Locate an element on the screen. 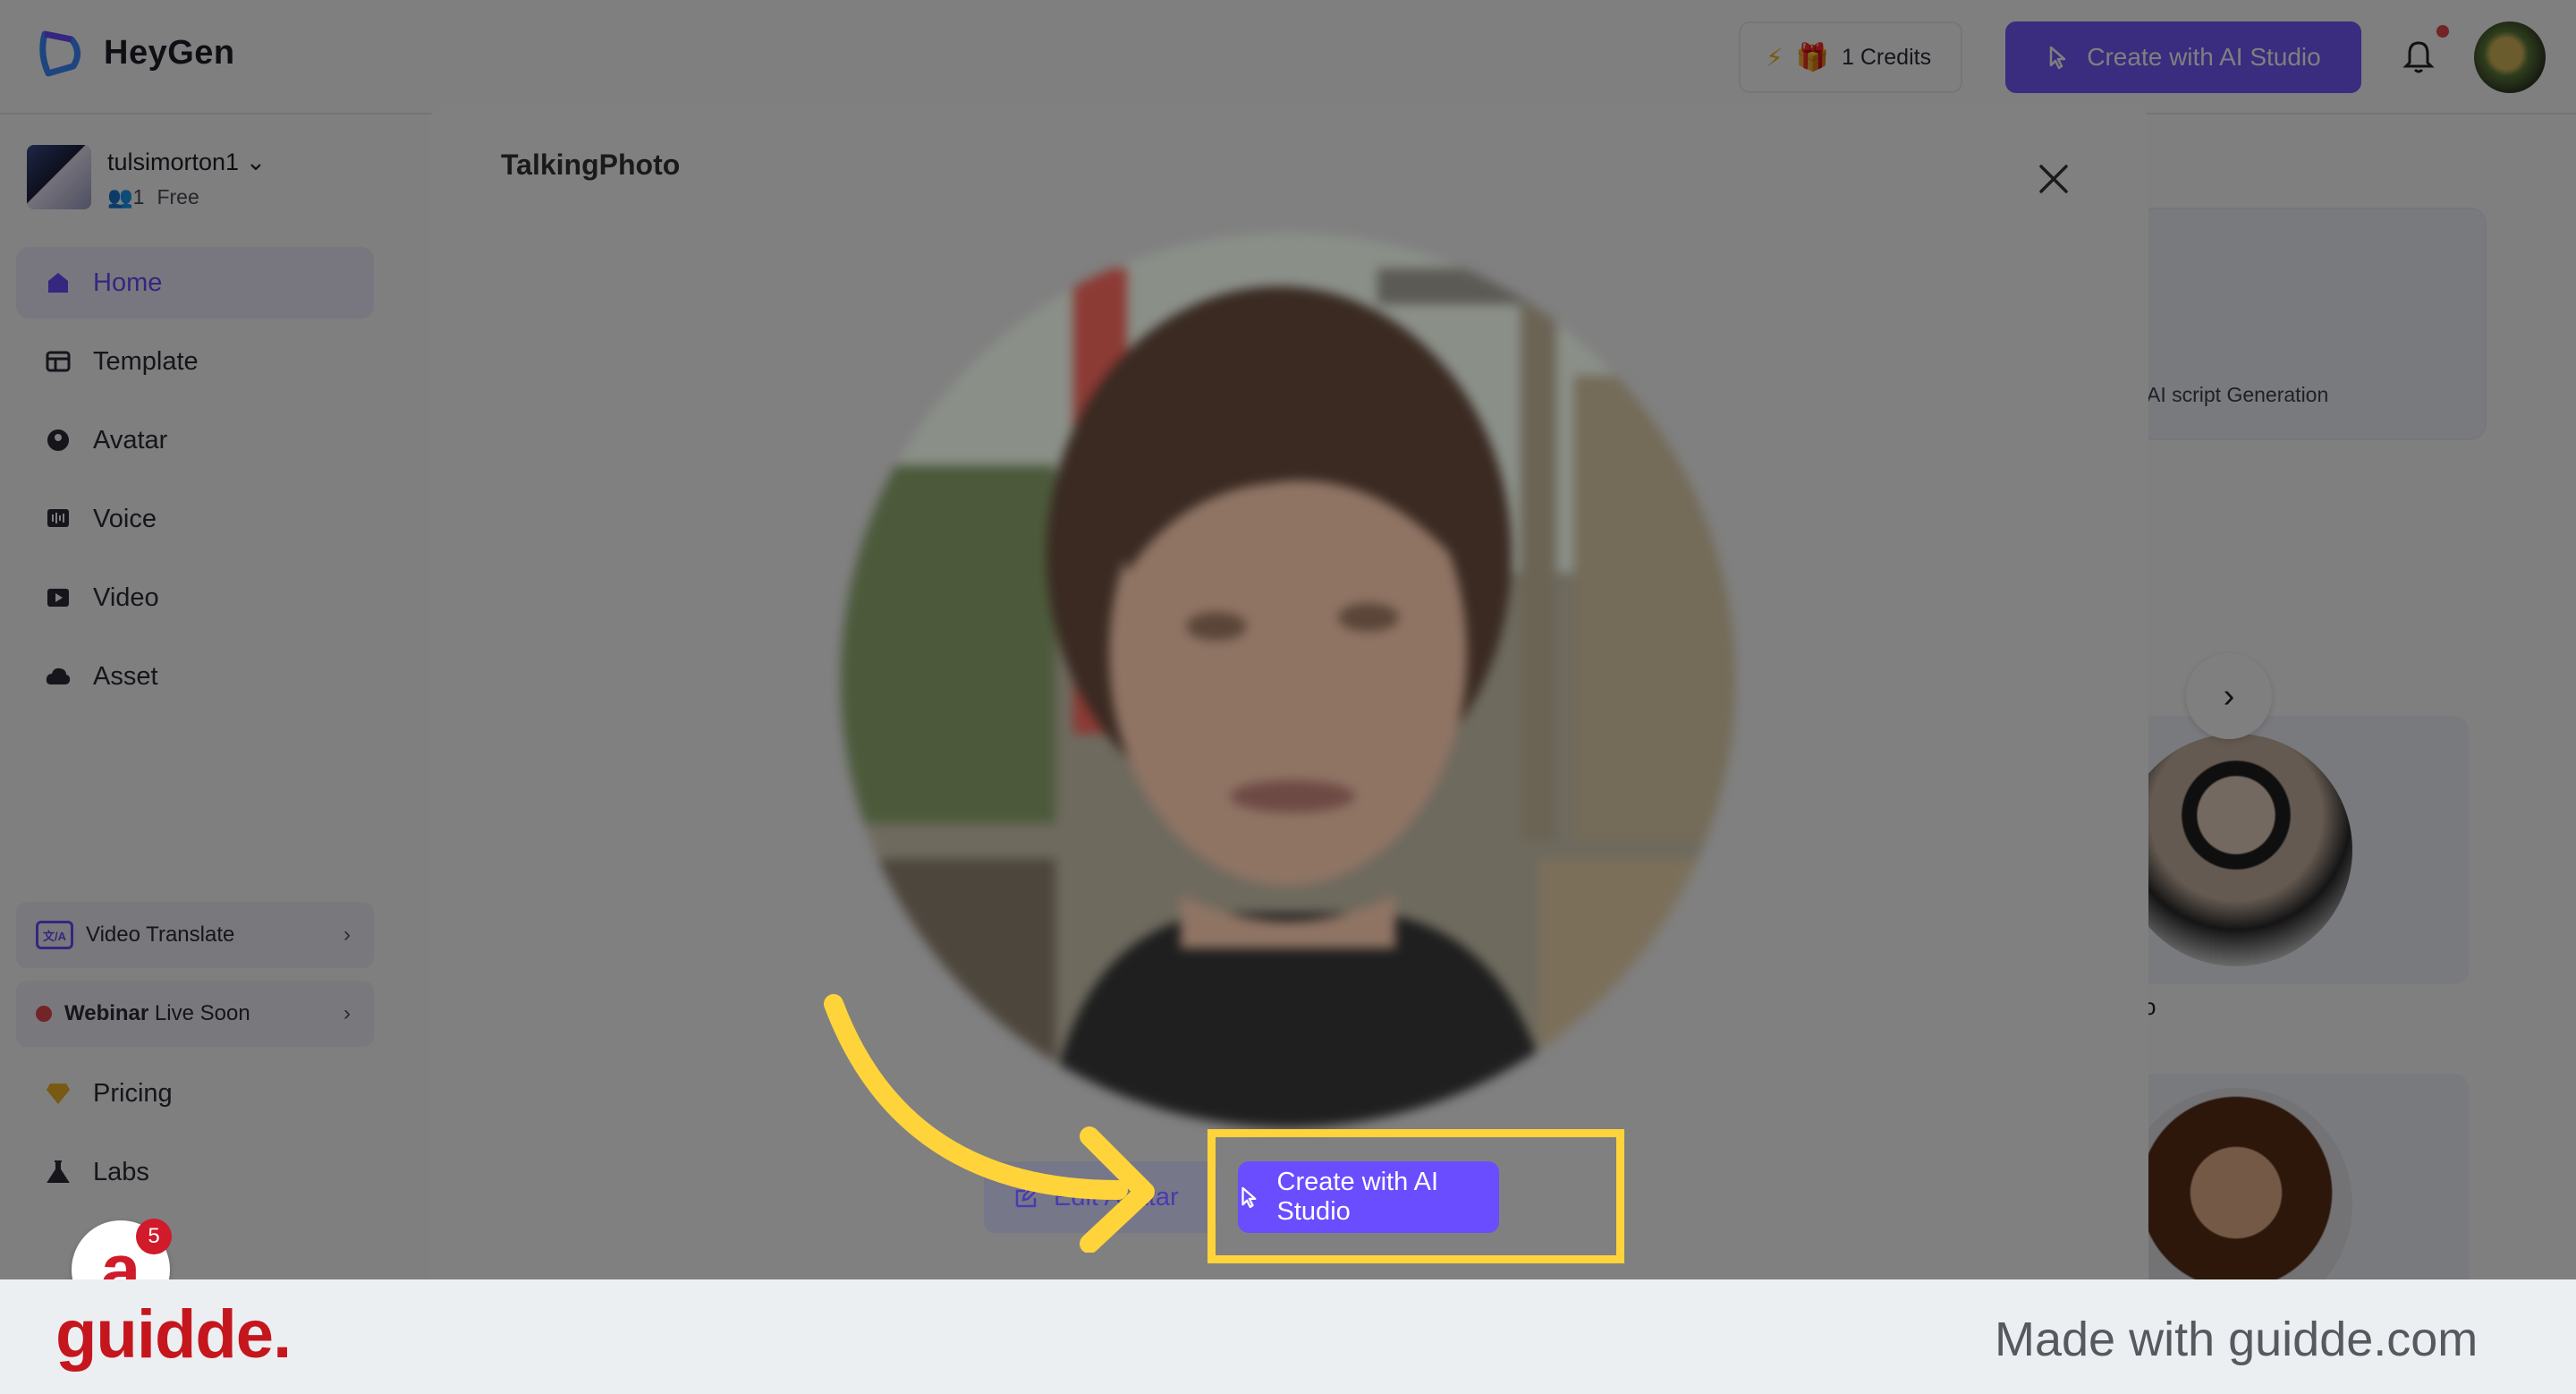 This screenshot has width=2576, height=1394. notification-count-badge: 5 is located at coordinates (154, 1236).